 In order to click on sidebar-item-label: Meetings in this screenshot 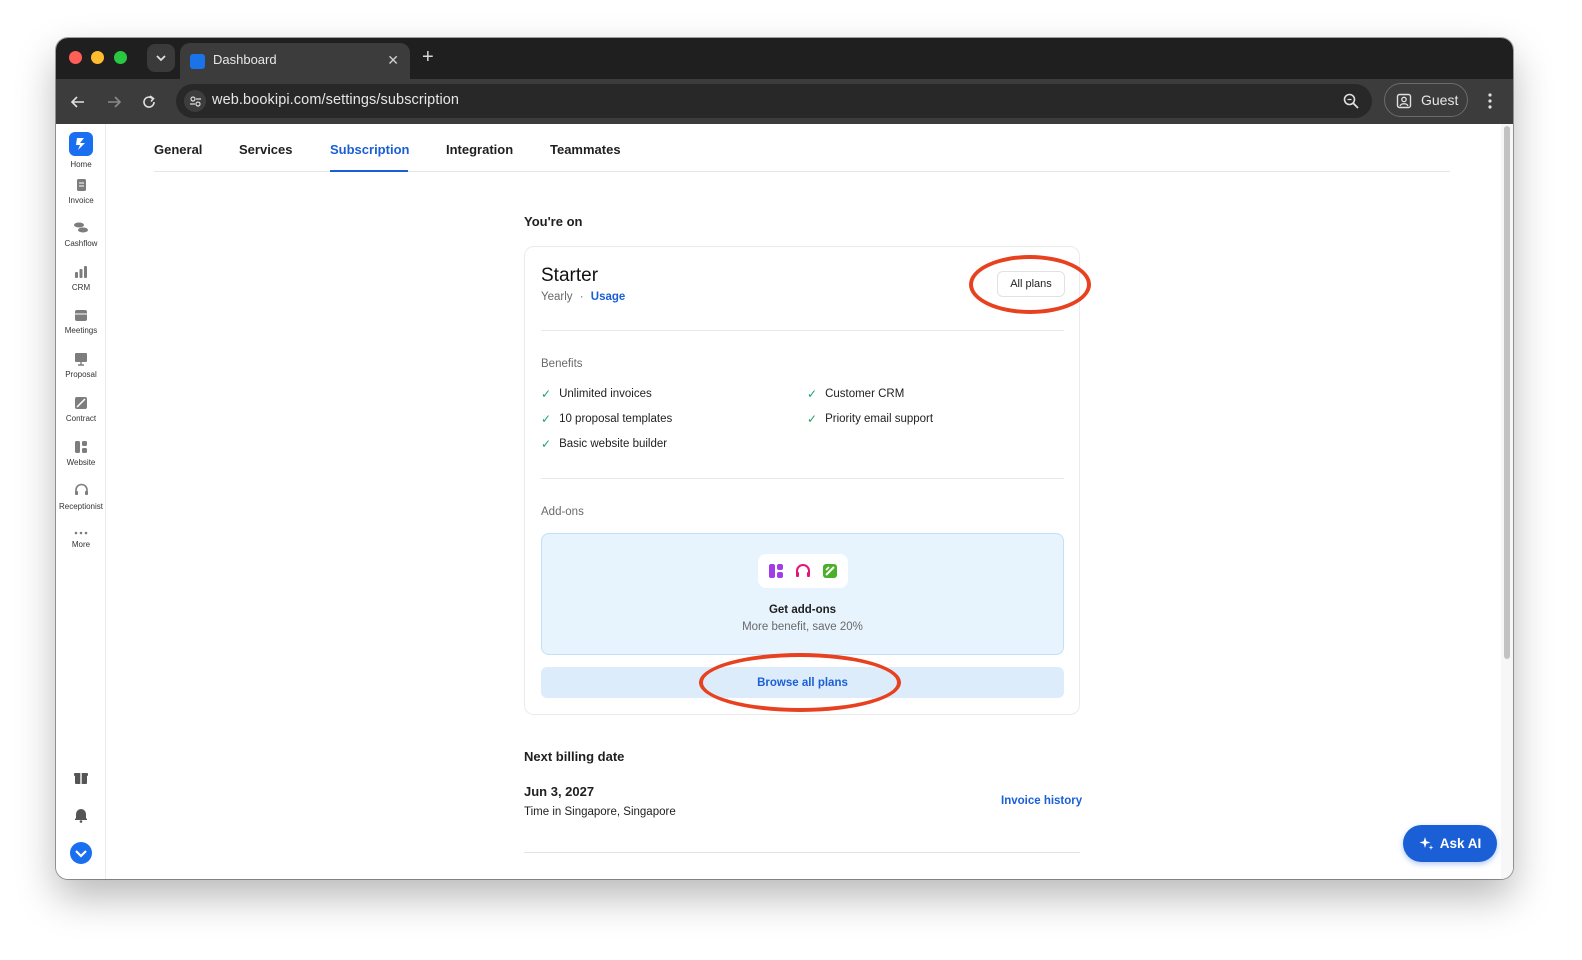, I will do `click(81, 330)`.